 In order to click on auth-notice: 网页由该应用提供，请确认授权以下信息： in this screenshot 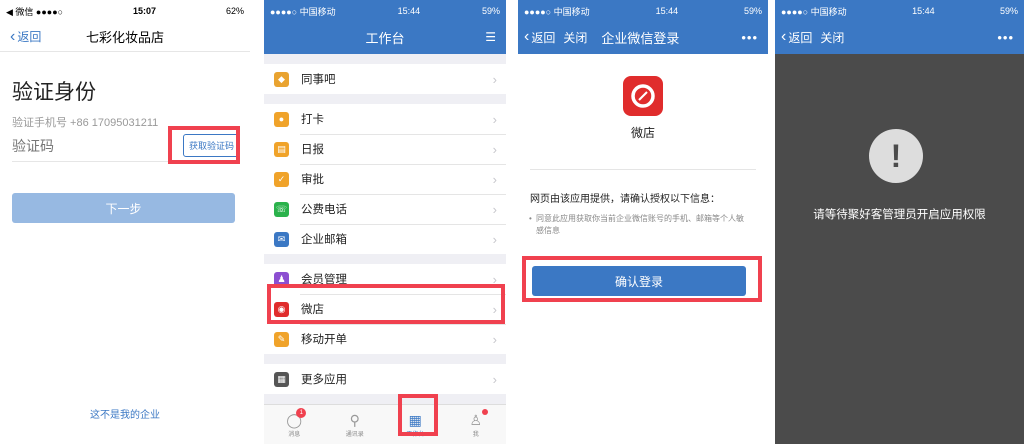, I will do `click(625, 199)`.